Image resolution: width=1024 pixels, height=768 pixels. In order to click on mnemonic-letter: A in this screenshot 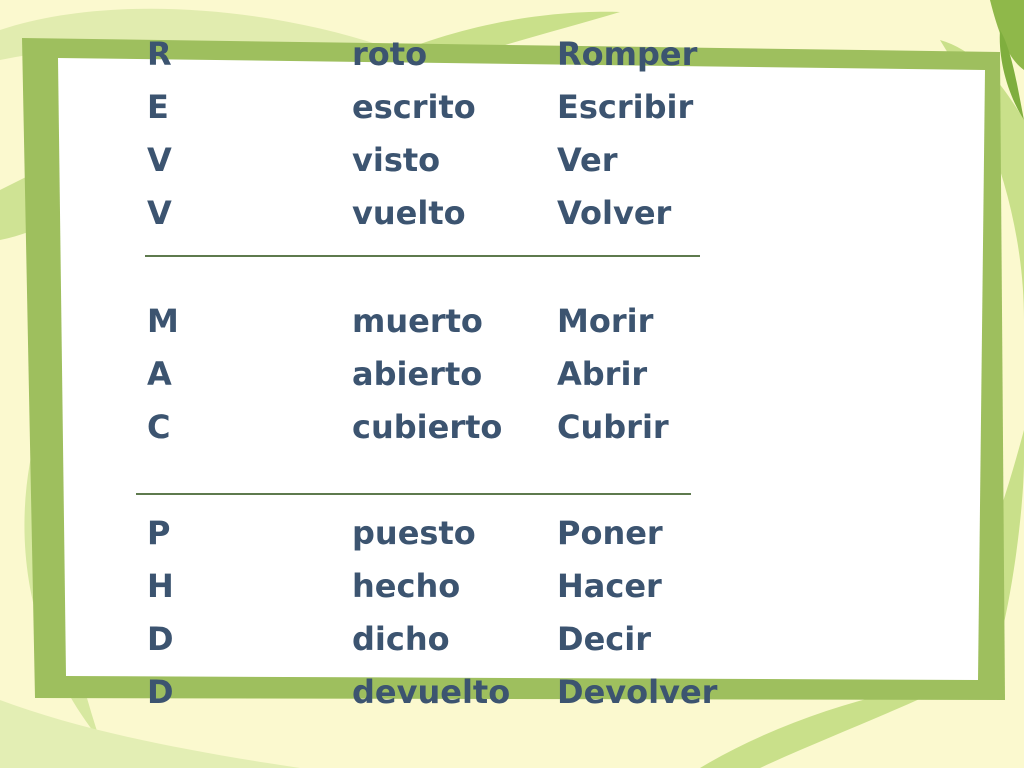, I will do `click(159, 374)`.